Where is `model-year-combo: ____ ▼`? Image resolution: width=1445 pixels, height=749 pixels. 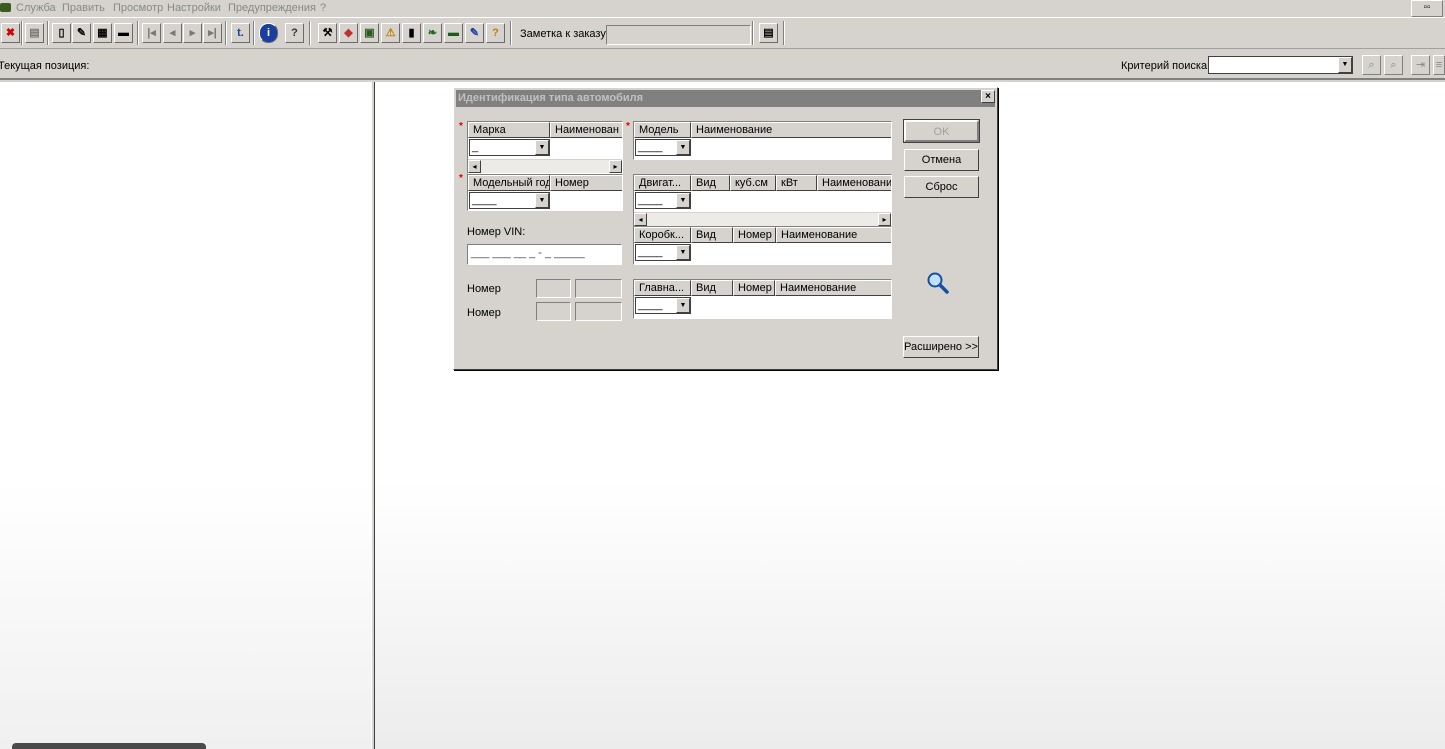
model-year-combo: ____ ▼ is located at coordinates (509, 200).